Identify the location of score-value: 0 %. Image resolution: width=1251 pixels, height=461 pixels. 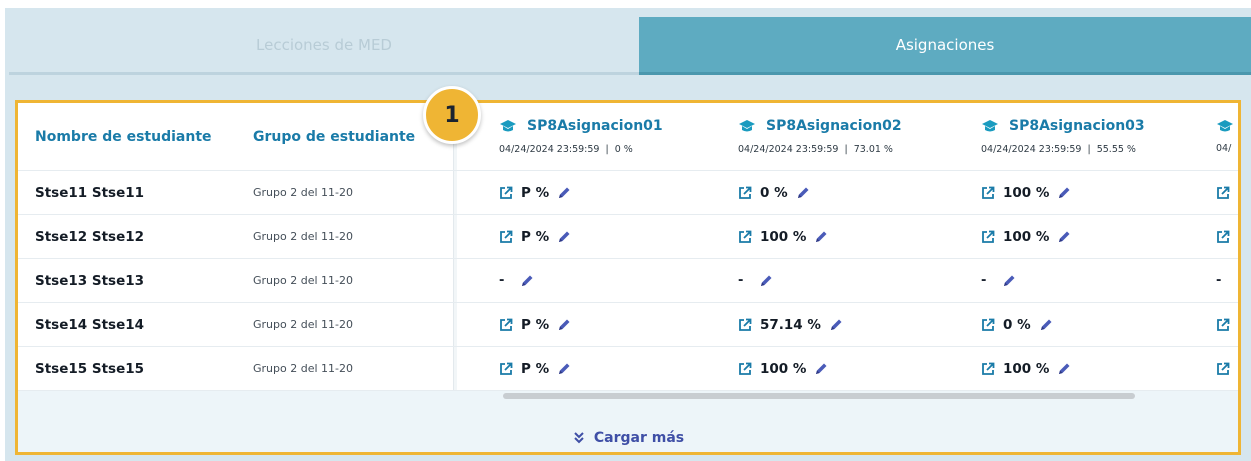
(1017, 324).